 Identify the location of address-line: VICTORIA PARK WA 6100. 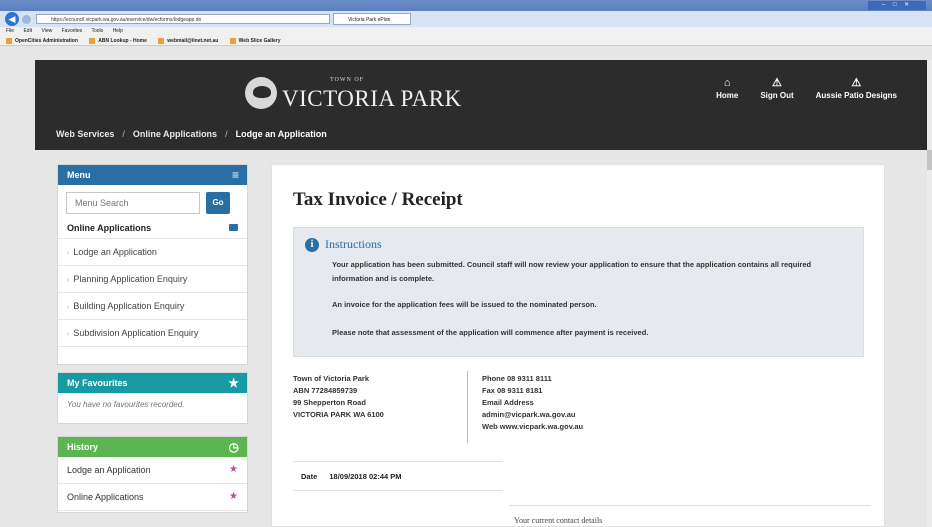
(338, 414).